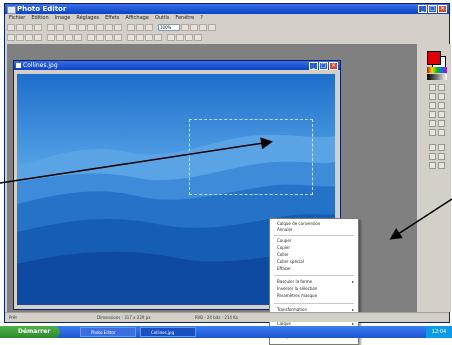  Describe the element at coordinates (137, 18) in the screenshot. I see `menu-affichage: Affichage` at that location.